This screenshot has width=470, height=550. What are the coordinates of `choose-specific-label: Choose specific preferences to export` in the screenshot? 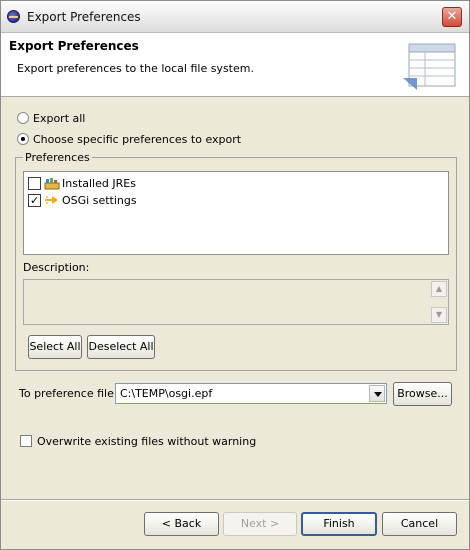 It's located at (137, 139).